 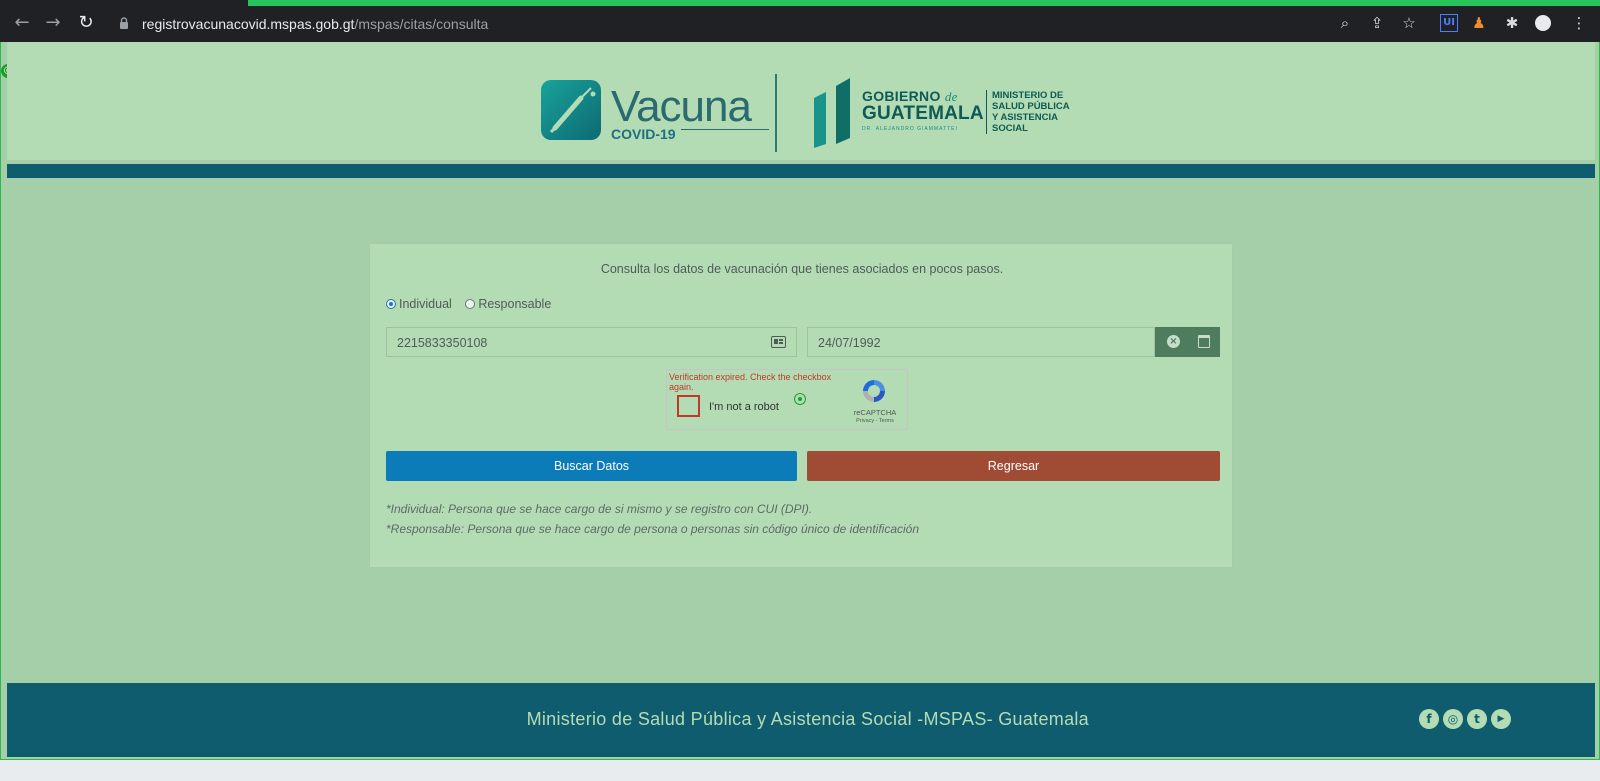 I want to click on target-cursor-icon, so click(x=800, y=399).